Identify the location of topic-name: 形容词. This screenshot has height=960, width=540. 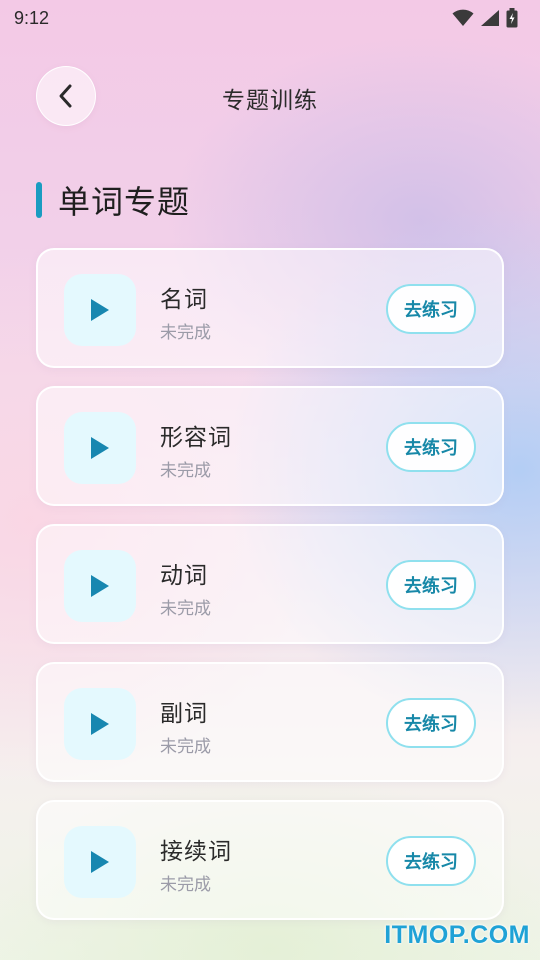
(196, 438).